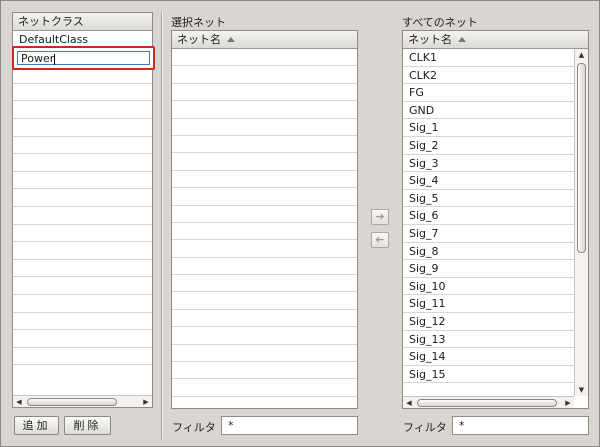 The image size is (600, 447). I want to click on selected-nets-header: ネット名, so click(264, 40).